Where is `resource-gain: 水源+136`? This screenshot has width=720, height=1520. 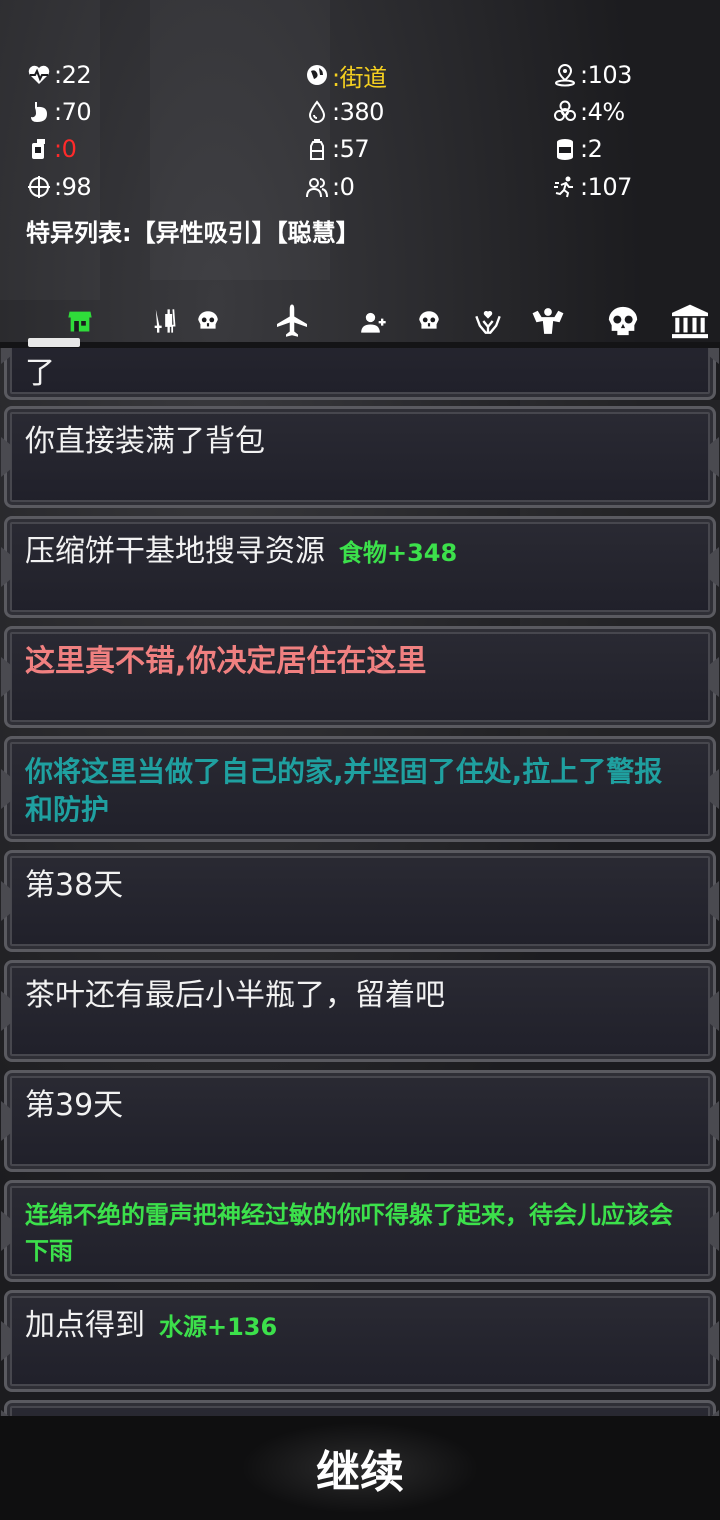 resource-gain: 水源+136 is located at coordinates (218, 1327).